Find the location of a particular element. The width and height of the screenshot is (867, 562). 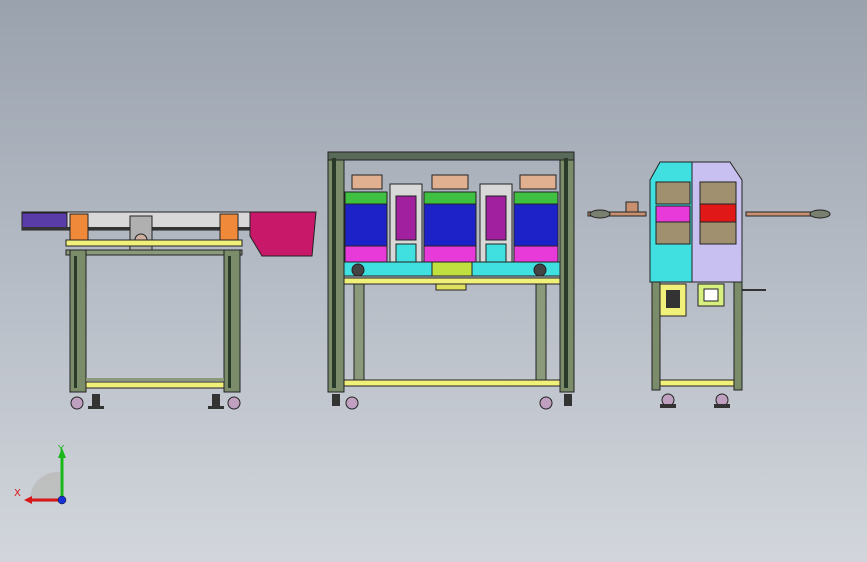

triad-x-label: X is located at coordinates (17, 493).